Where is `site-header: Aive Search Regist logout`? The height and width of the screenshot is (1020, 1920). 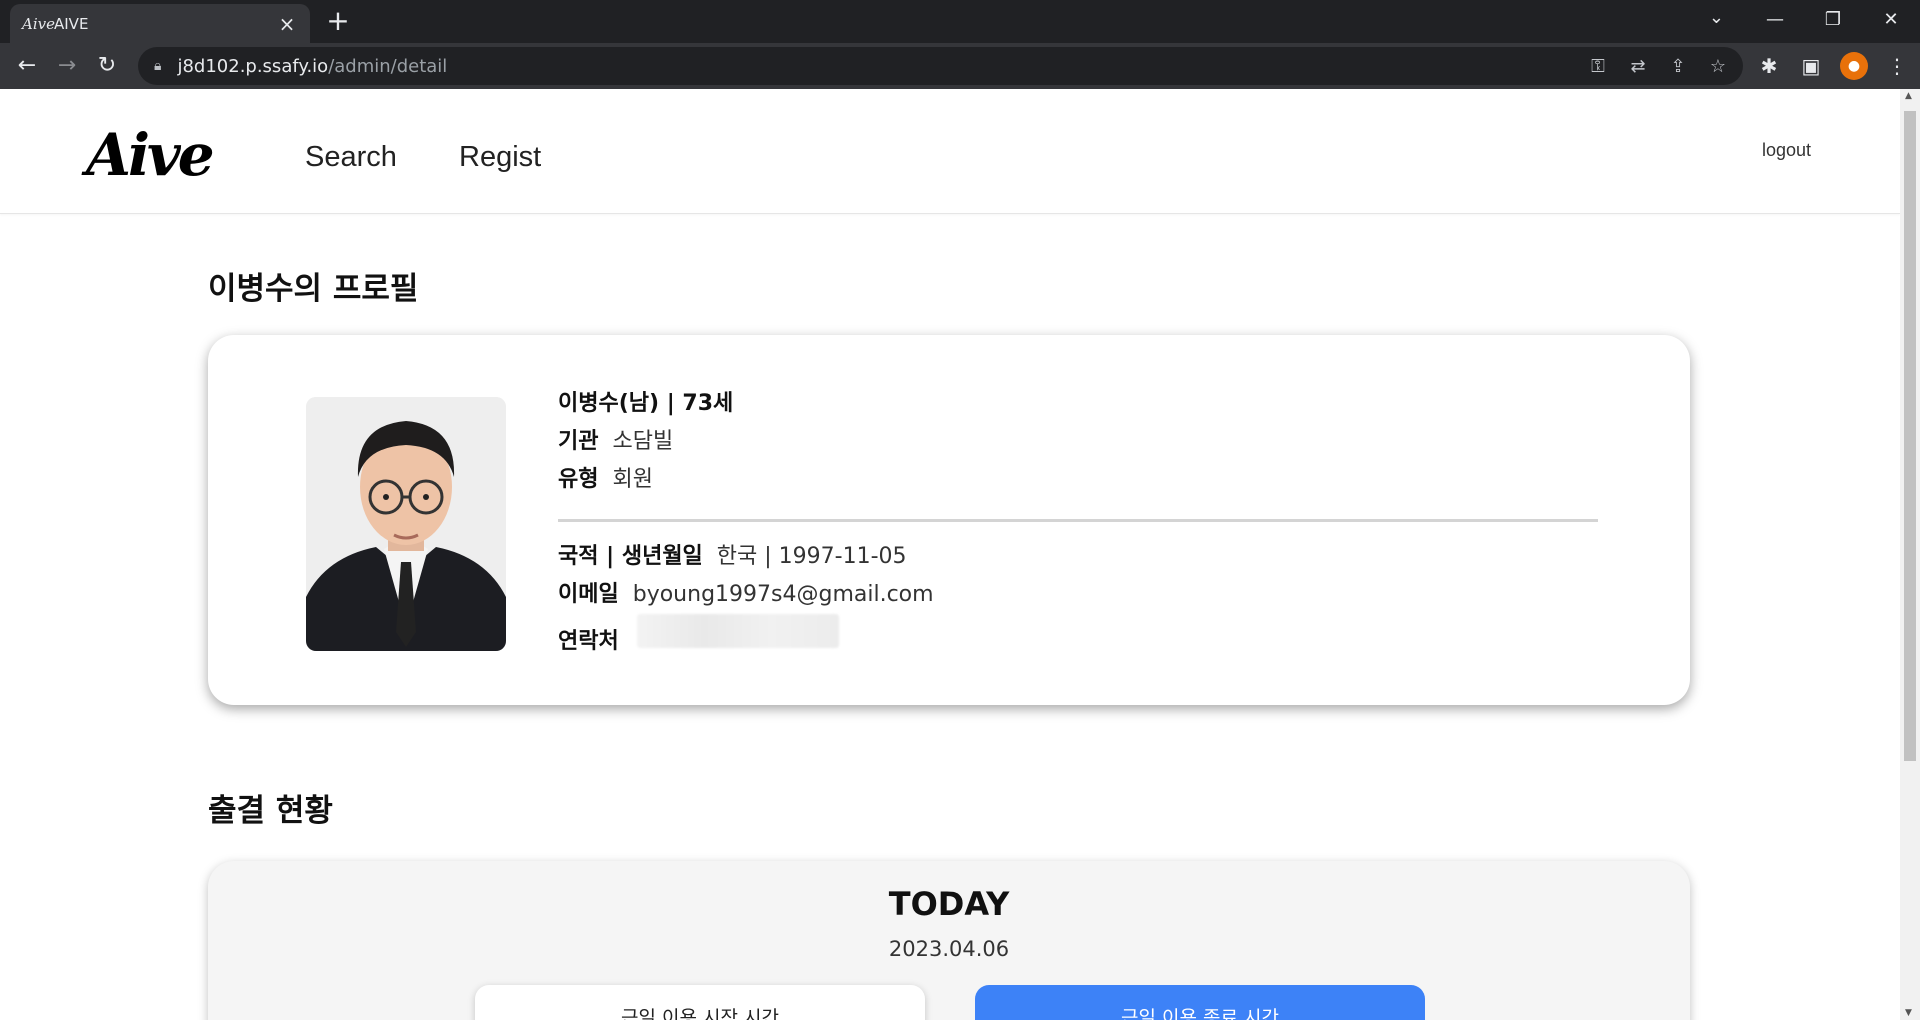 site-header: Aive Search Regist logout is located at coordinates (950, 151).